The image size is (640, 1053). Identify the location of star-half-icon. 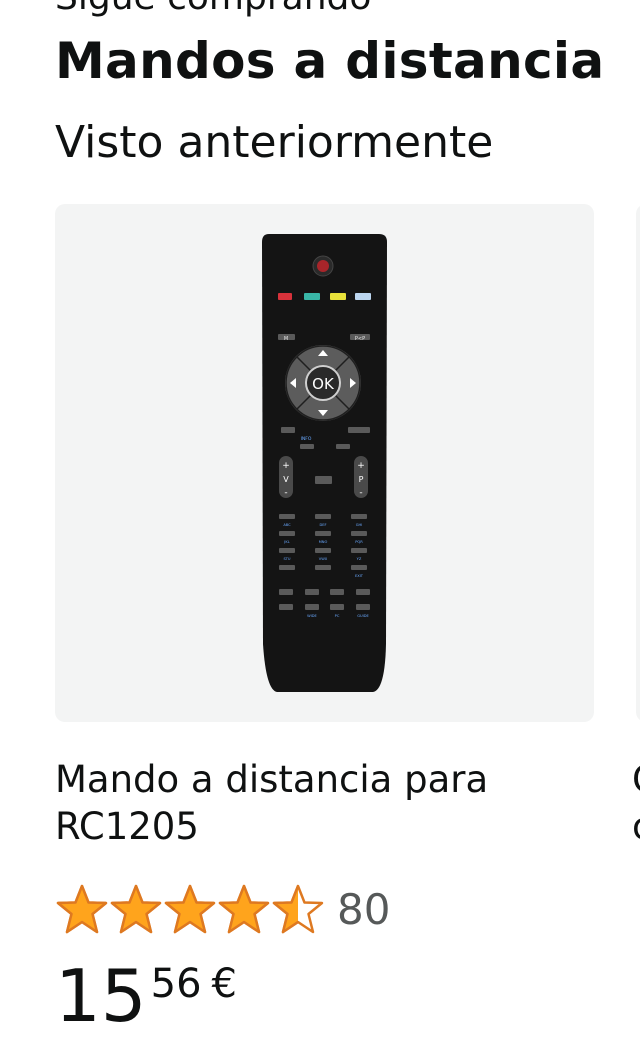
(298, 909).